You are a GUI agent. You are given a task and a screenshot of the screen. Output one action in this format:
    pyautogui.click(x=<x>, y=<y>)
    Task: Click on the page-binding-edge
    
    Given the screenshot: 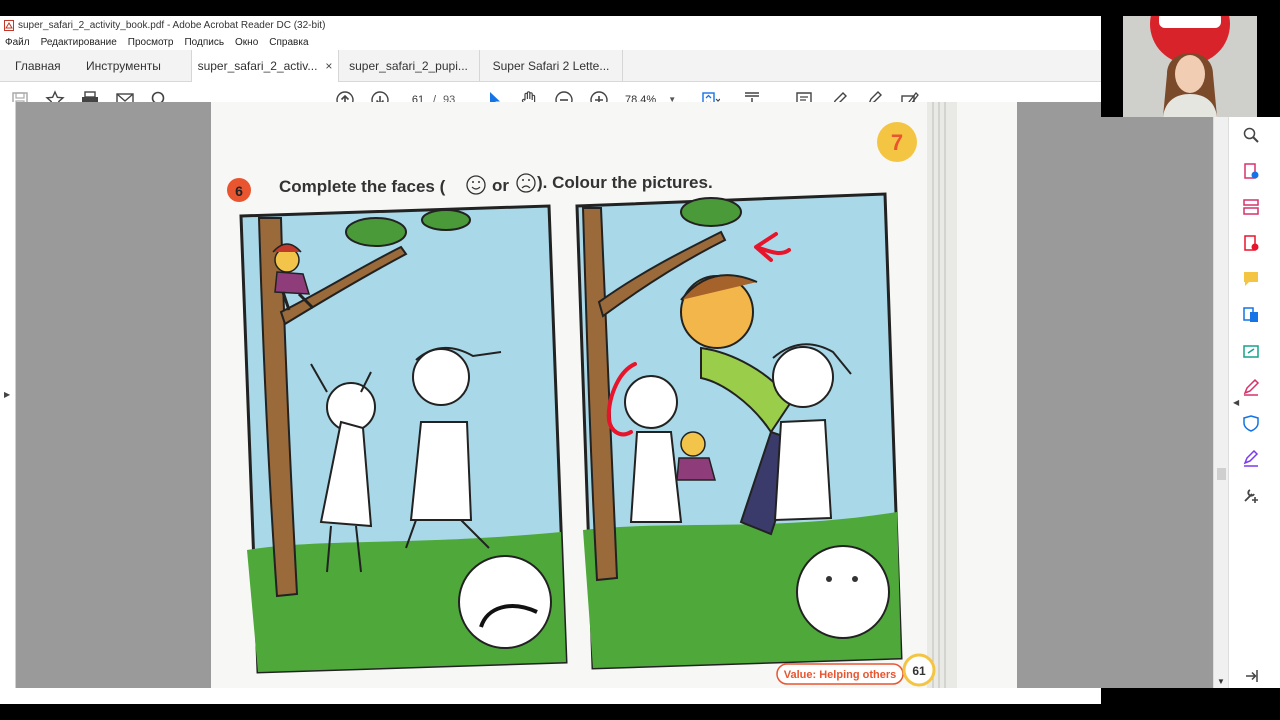 What is the action you would take?
    pyautogui.click(x=942, y=395)
    